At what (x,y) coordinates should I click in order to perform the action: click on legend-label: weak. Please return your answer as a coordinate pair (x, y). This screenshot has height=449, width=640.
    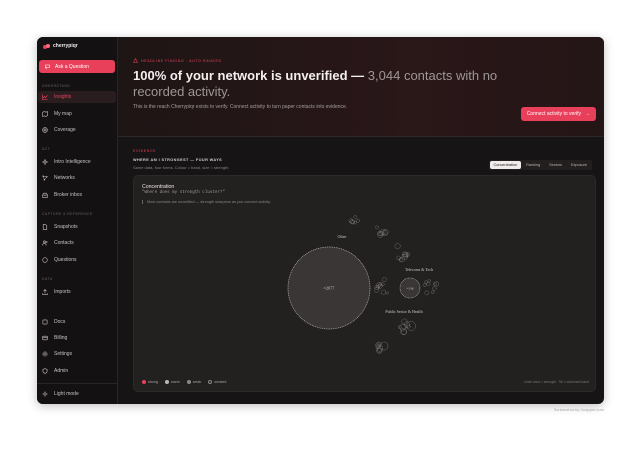
    Looking at the image, I should click on (197, 382).